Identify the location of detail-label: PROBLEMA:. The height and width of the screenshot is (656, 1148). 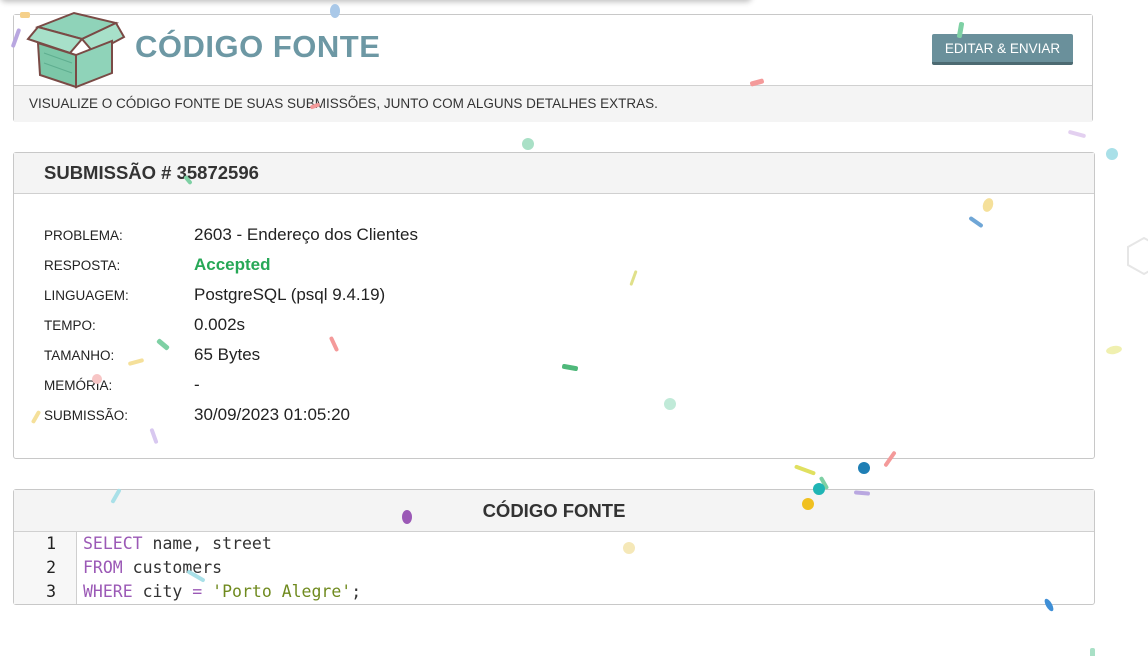
(83, 235).